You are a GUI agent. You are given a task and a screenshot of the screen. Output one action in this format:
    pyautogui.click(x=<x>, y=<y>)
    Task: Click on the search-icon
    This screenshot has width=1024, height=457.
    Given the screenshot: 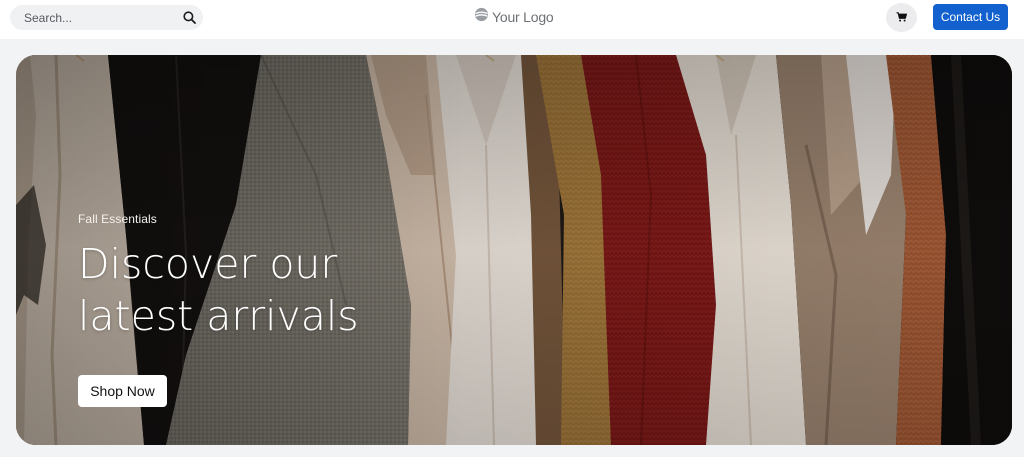 What is the action you would take?
    pyautogui.click(x=189, y=17)
    